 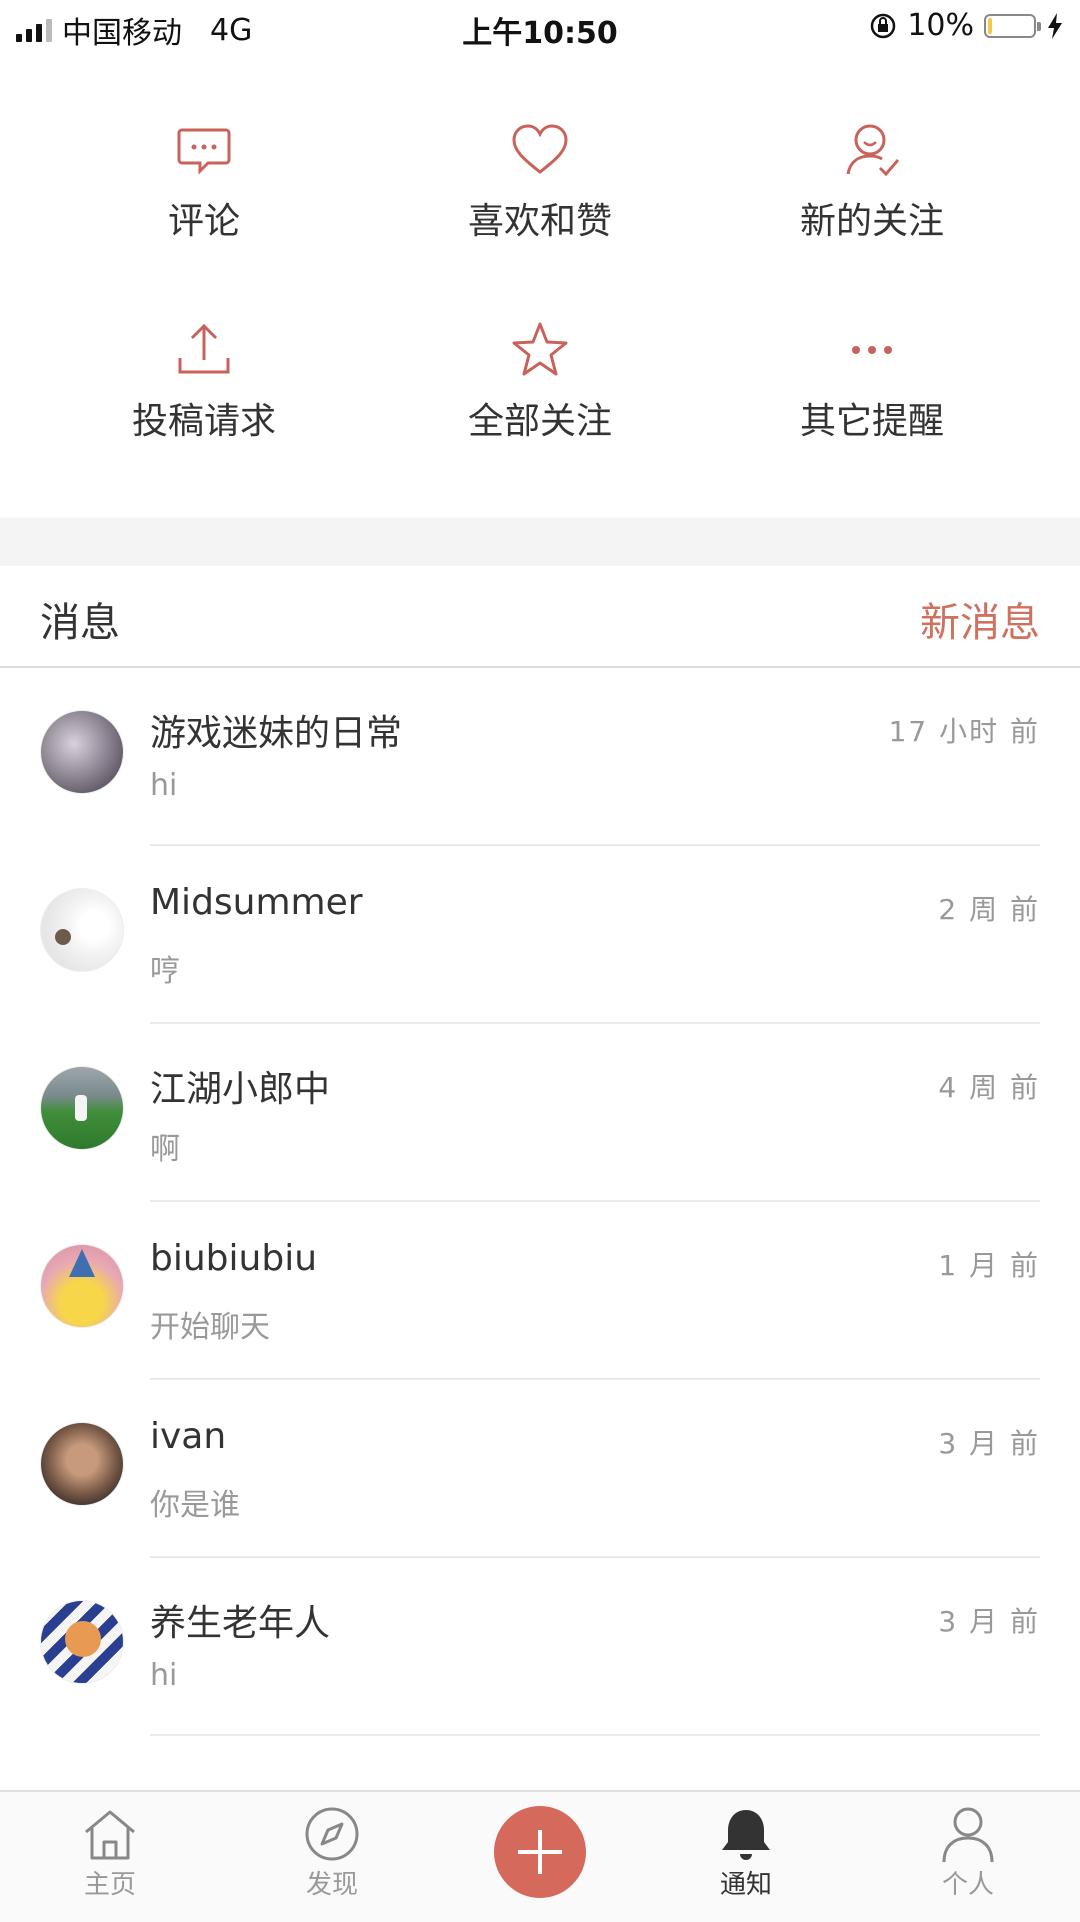 What do you see at coordinates (540, 349) in the screenshot?
I see `star-icon` at bounding box center [540, 349].